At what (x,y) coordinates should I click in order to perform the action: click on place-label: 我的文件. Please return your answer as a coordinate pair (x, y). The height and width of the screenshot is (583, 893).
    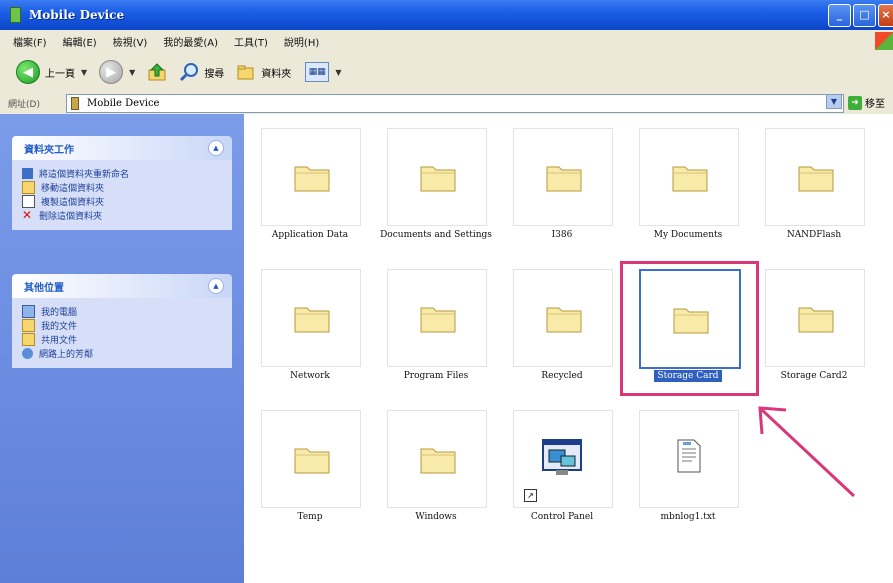
    Looking at the image, I should click on (59, 326).